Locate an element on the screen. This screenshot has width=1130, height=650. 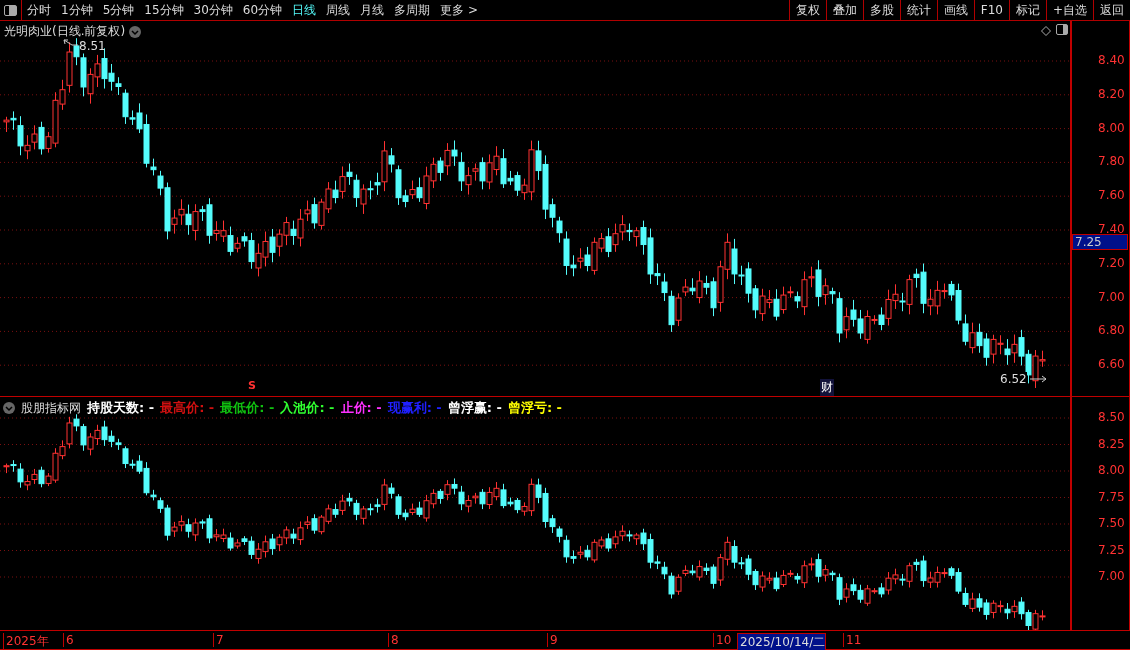
period-tab: 多周期 is located at coordinates (412, 10).